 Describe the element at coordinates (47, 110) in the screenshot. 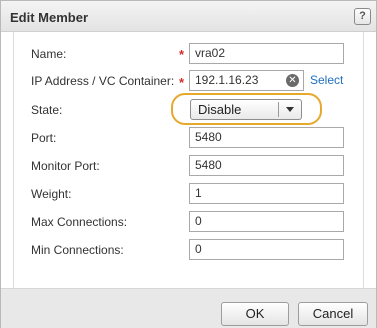

I see `state-label: State:` at that location.